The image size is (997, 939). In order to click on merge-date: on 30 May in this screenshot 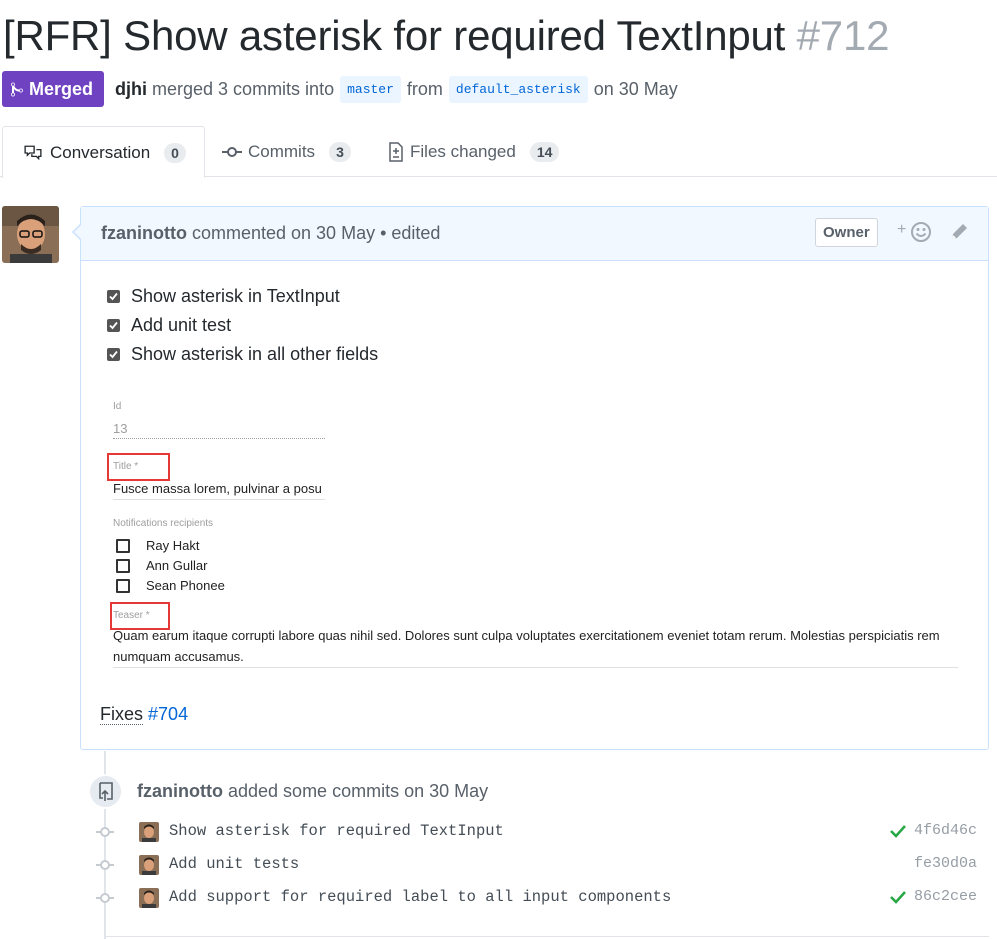, I will do `click(635, 88)`.